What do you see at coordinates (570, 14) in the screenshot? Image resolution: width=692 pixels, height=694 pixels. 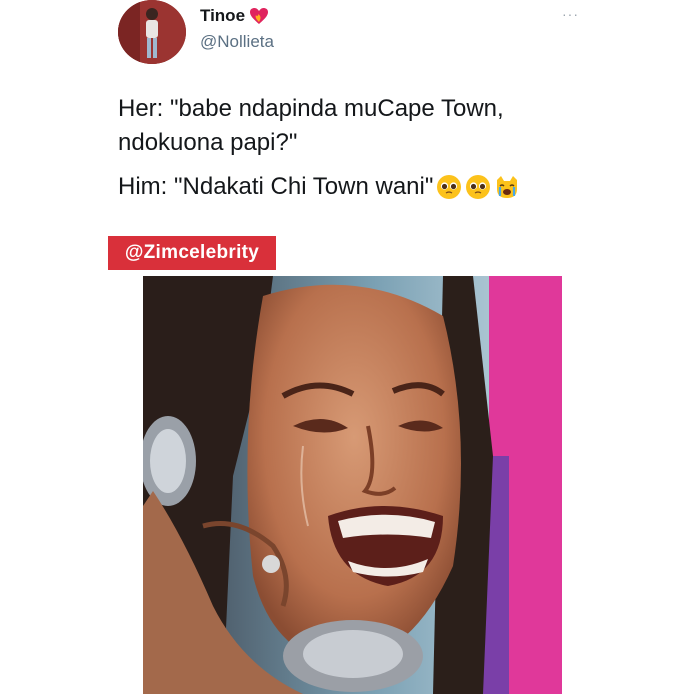 I see `more-options-icon: ···` at bounding box center [570, 14].